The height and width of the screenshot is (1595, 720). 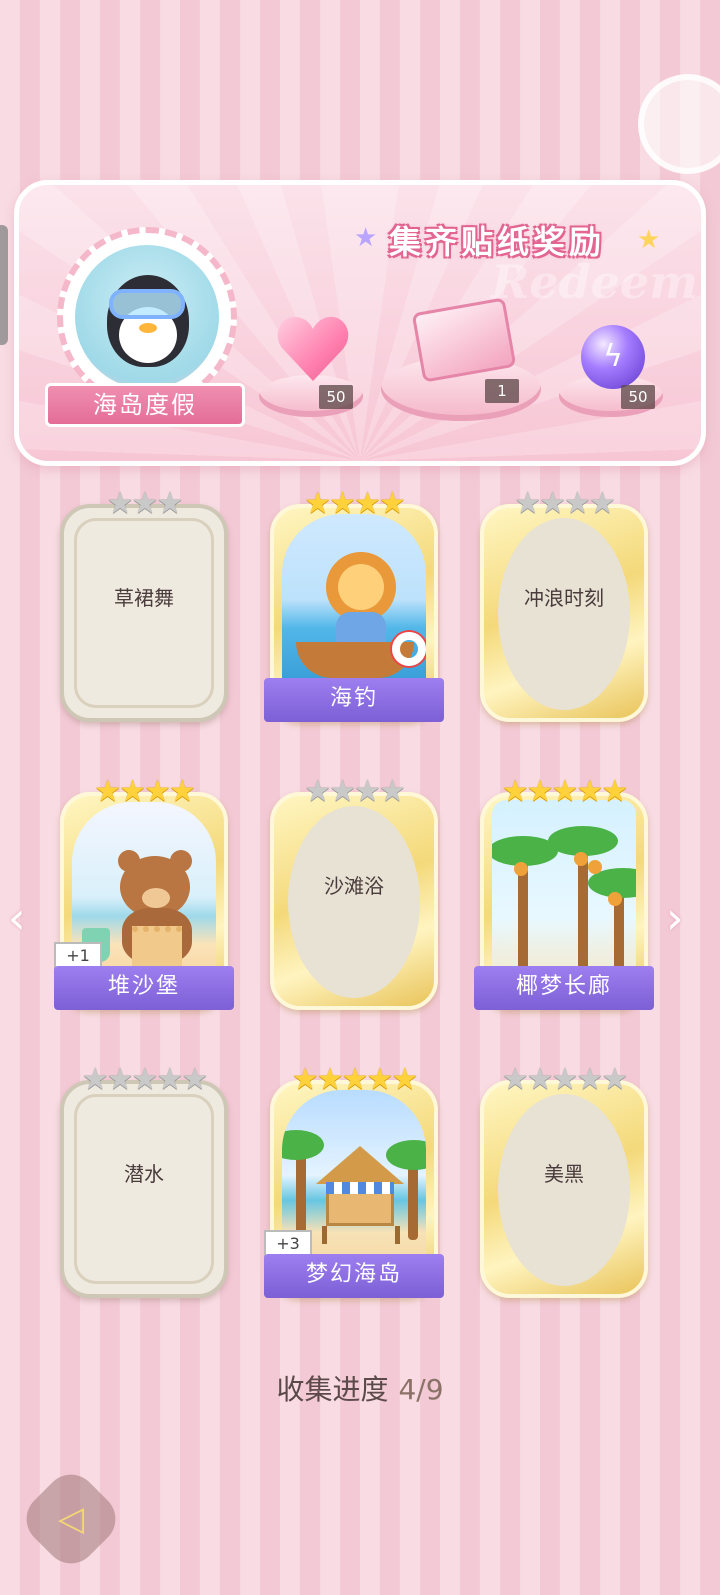 What do you see at coordinates (332, 1389) in the screenshot?
I see `progress-label: 收集进度` at bounding box center [332, 1389].